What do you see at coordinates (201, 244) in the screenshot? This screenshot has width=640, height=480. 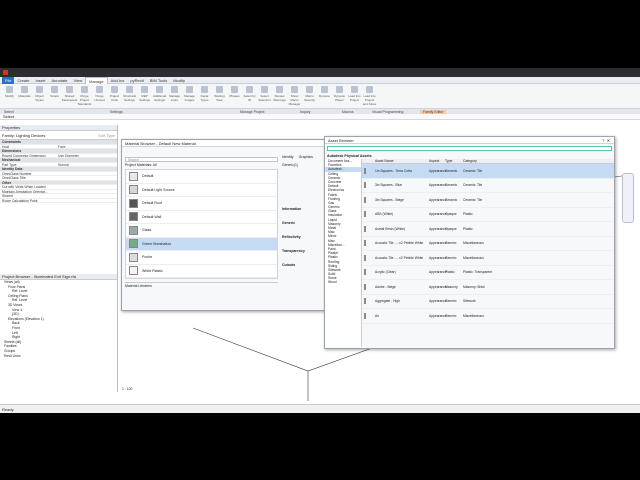 I see `material-item: Green Illumination` at bounding box center [201, 244].